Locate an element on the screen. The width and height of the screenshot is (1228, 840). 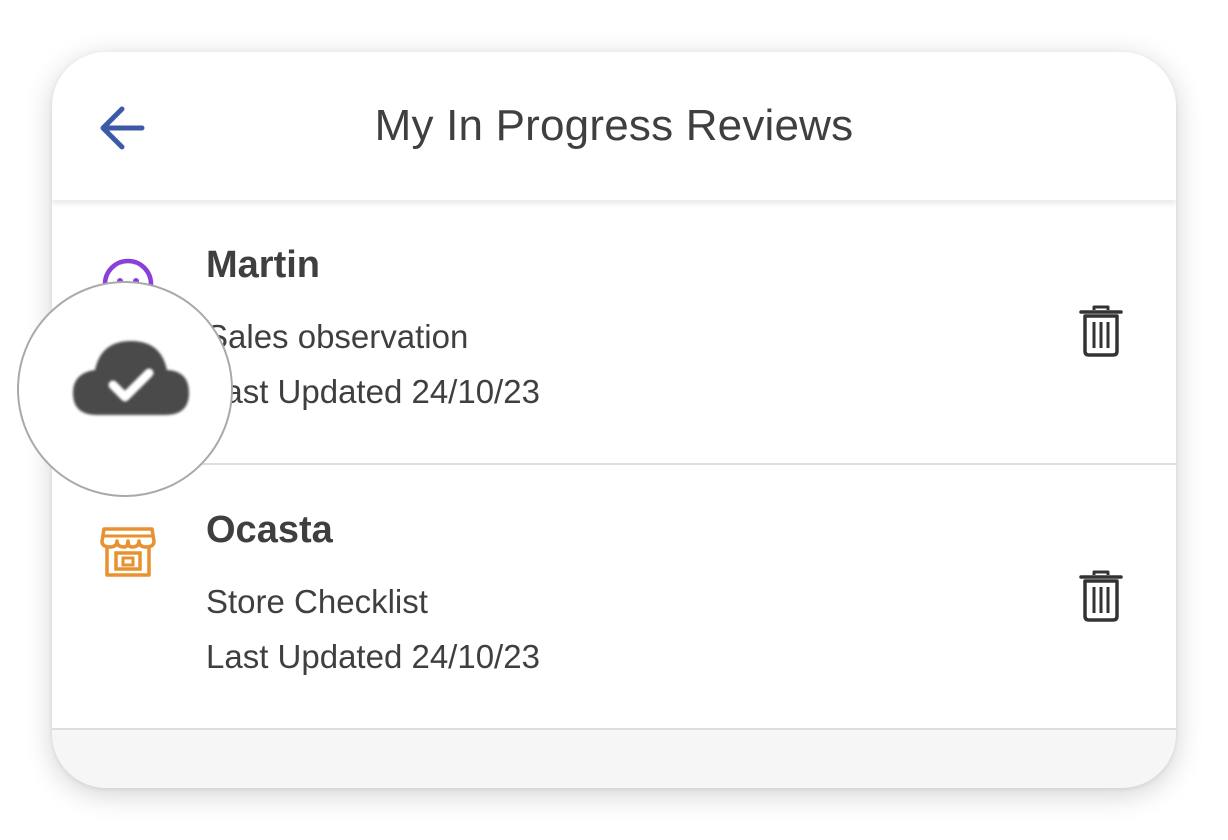
storefront-icon is located at coordinates (128, 549).